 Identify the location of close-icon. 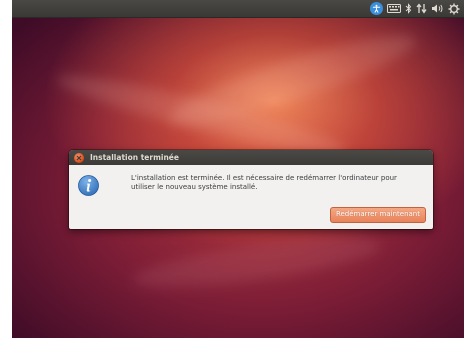
(79, 157).